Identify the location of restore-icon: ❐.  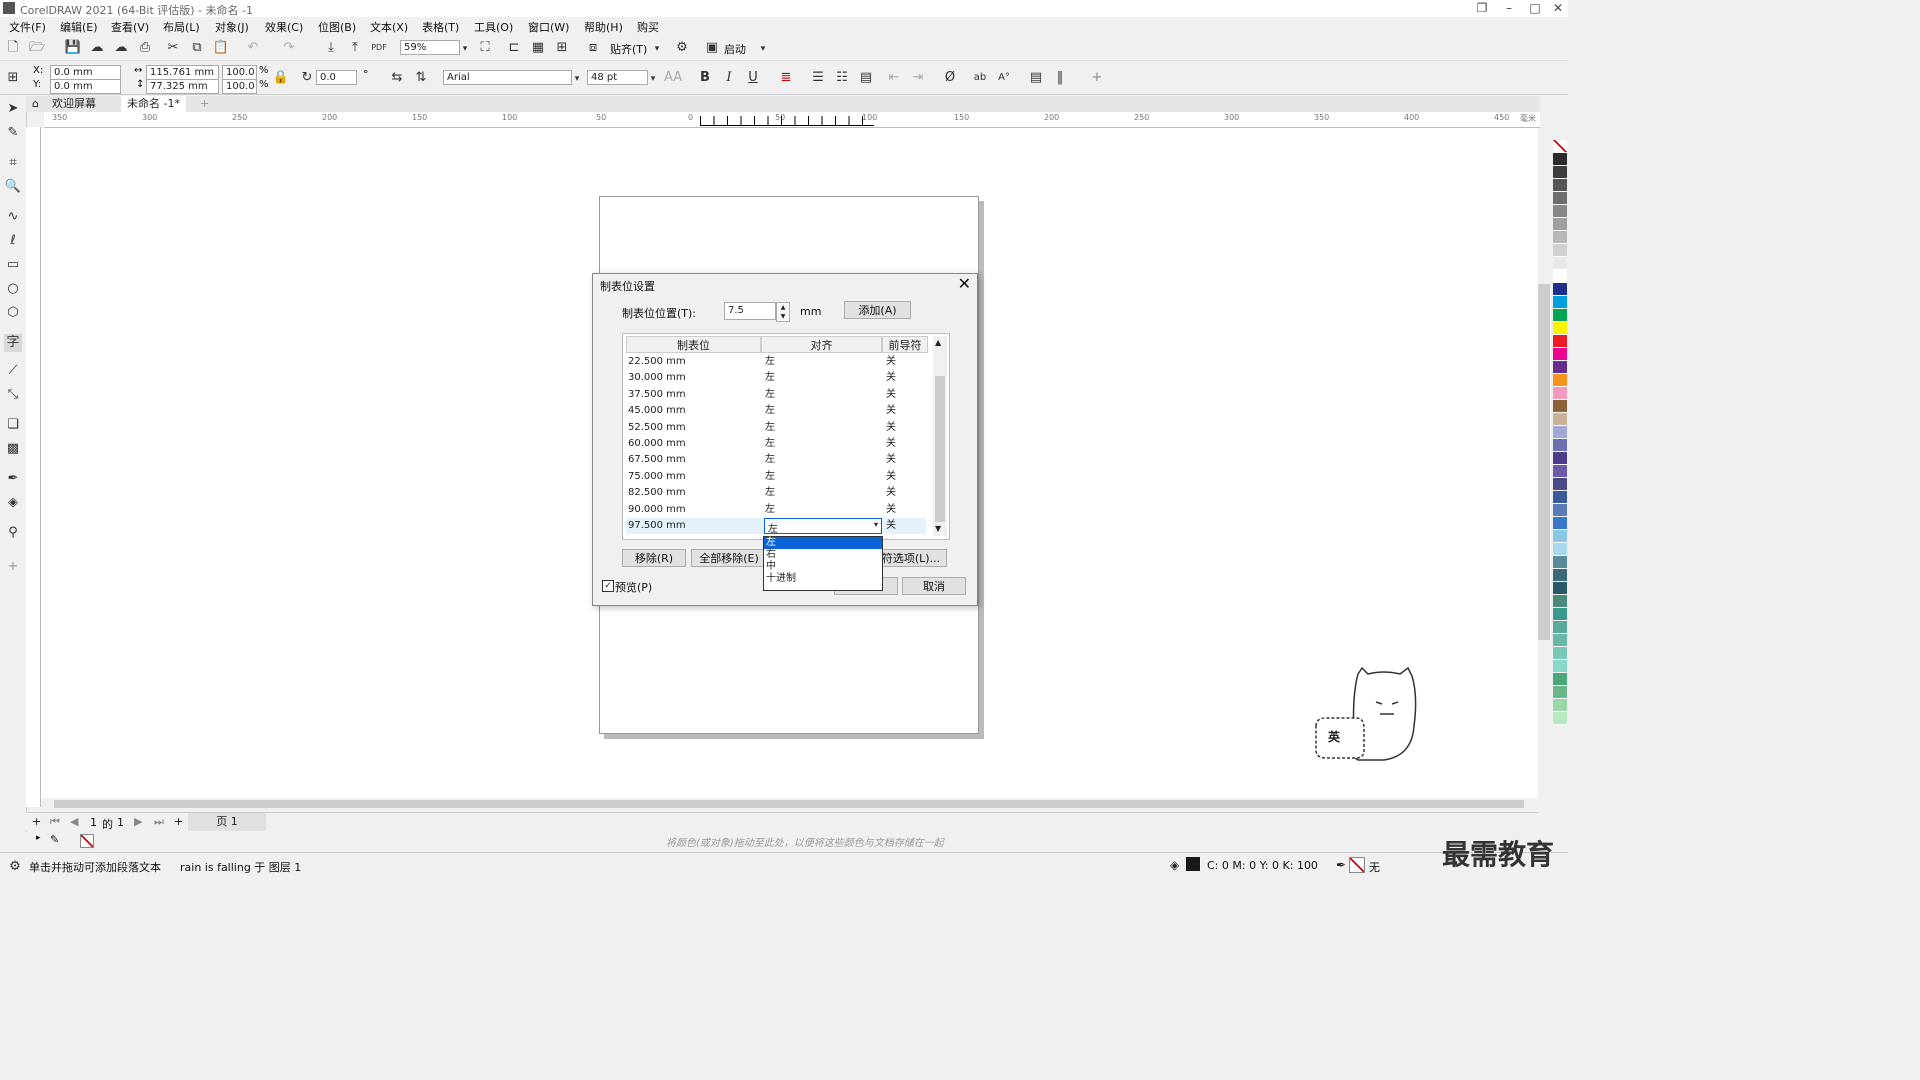
(1482, 8).